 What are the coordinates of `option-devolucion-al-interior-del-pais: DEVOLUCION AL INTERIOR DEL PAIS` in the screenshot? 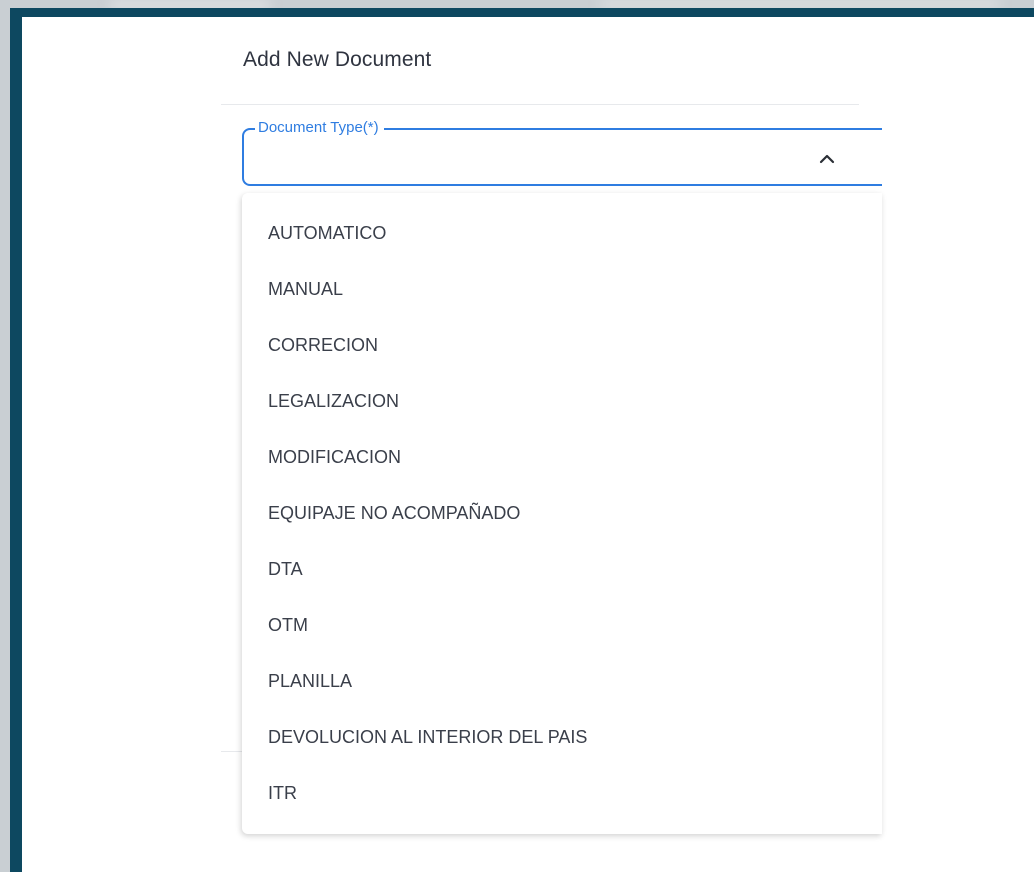 It's located at (562, 737).